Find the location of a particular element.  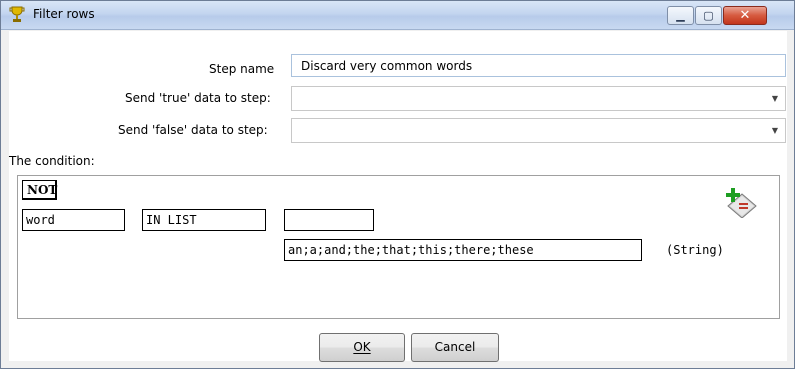

maximize-button: ▢ is located at coordinates (708, 15).